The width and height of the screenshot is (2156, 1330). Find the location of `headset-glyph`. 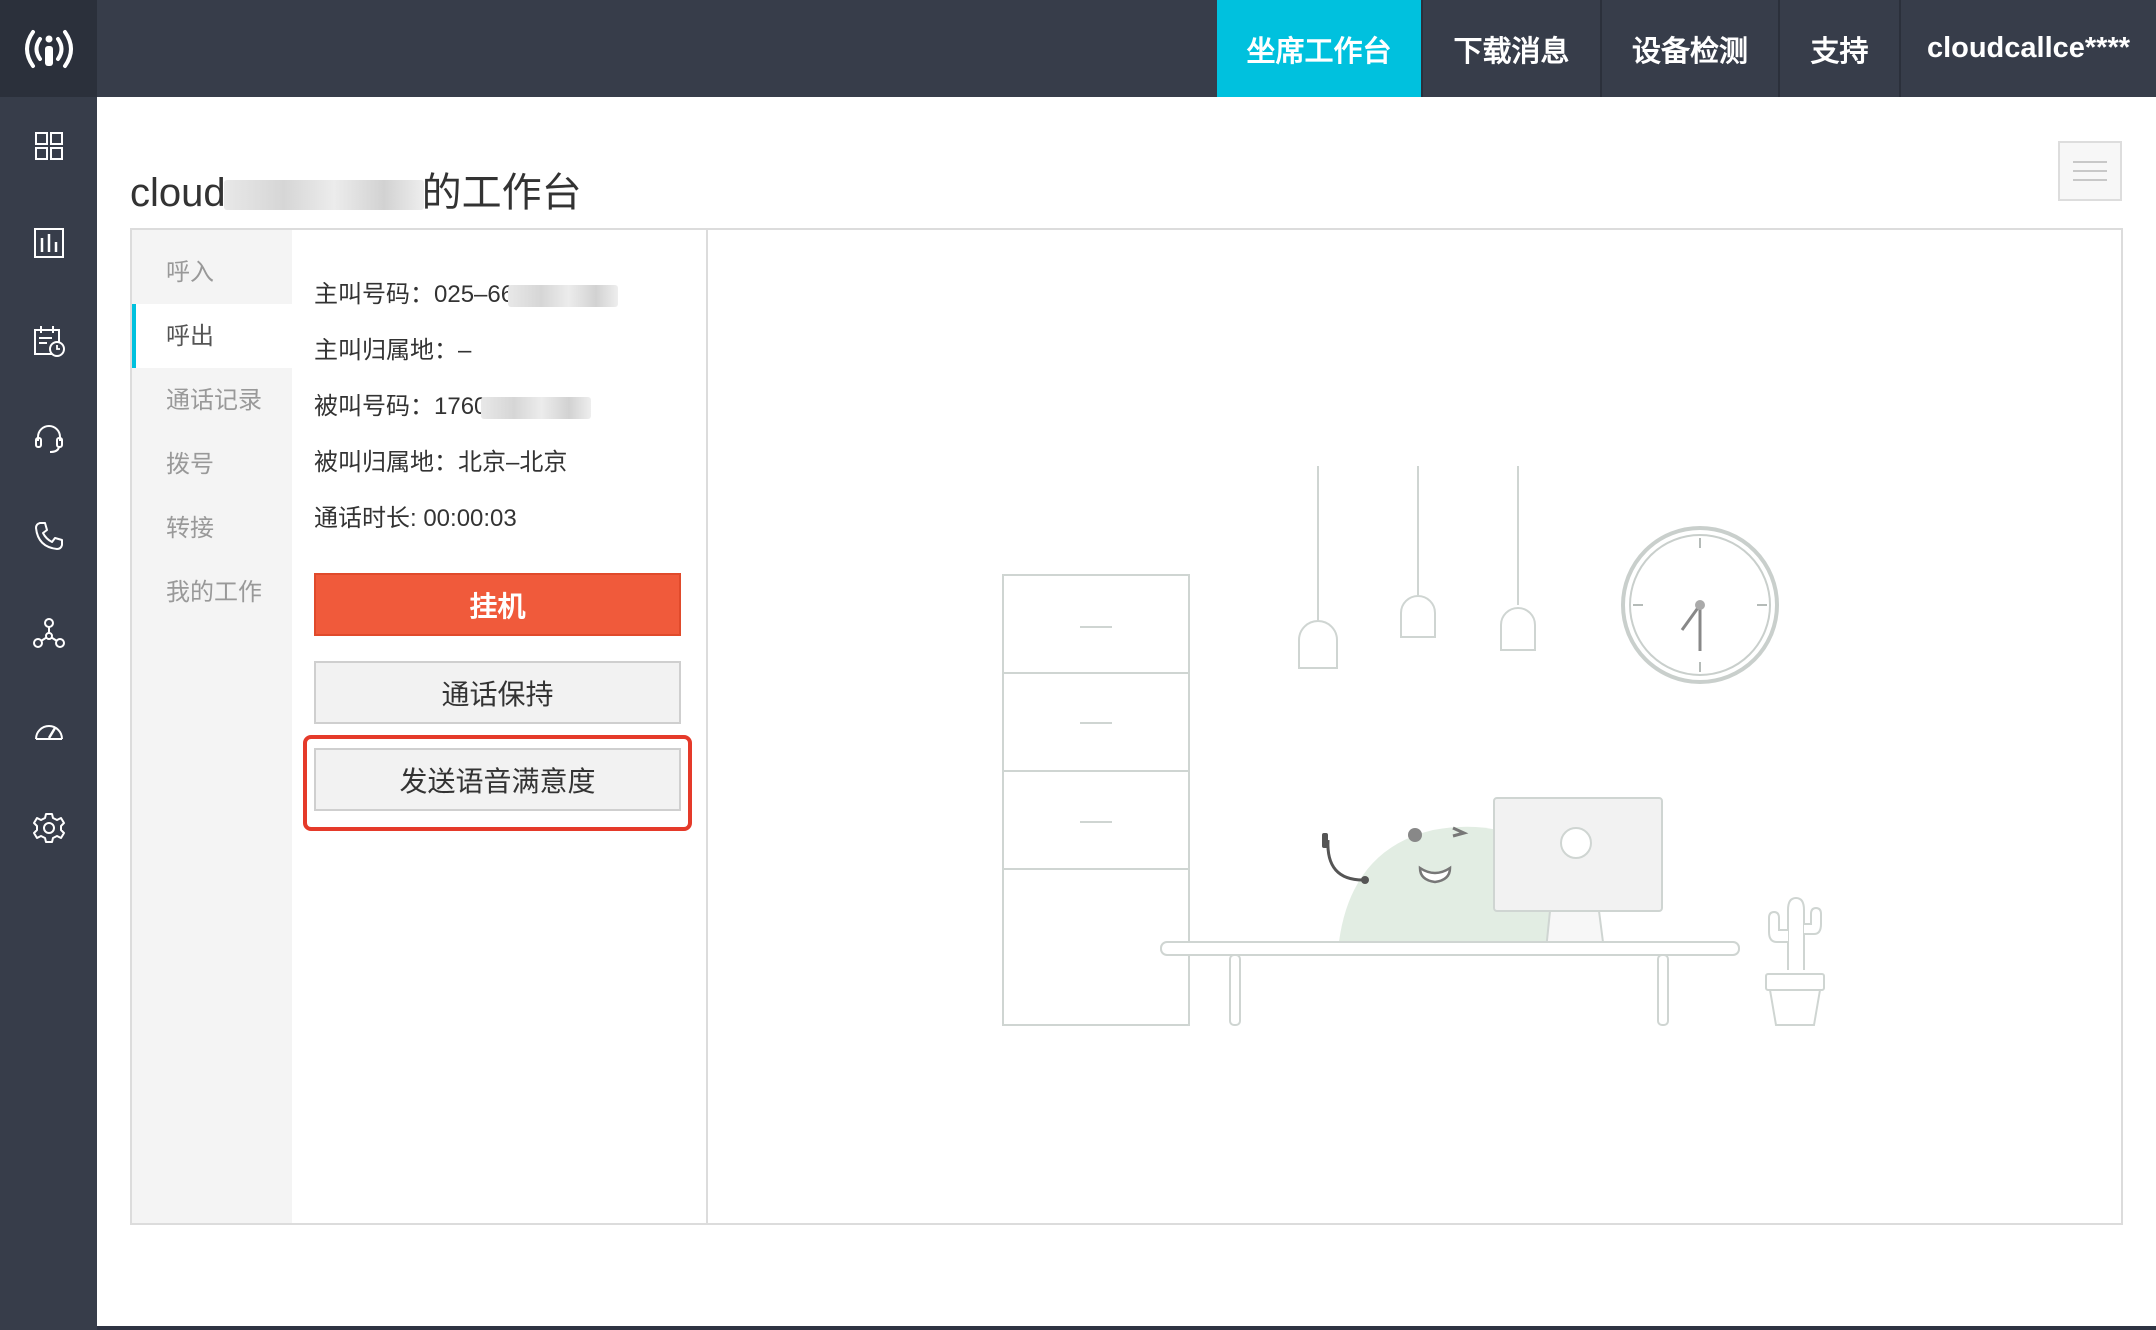

headset-glyph is located at coordinates (48, 438).